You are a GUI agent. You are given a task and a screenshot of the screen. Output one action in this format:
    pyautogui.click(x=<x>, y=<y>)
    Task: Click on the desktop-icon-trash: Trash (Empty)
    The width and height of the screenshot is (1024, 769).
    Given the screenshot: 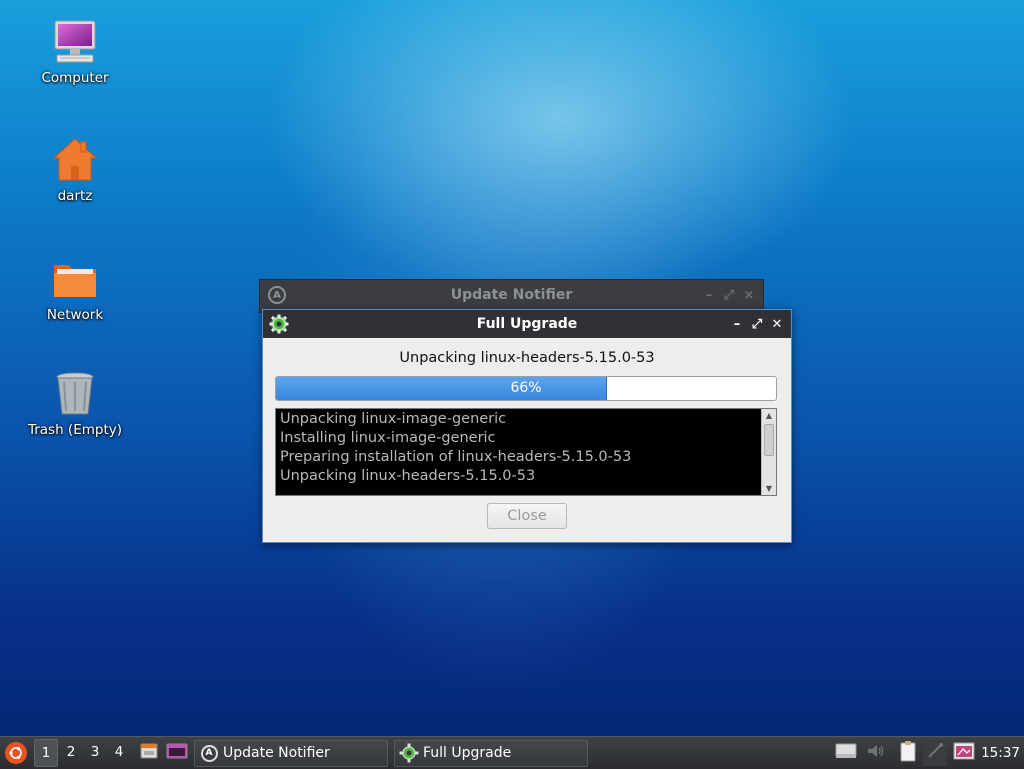 What is the action you would take?
    pyautogui.click(x=75, y=404)
    